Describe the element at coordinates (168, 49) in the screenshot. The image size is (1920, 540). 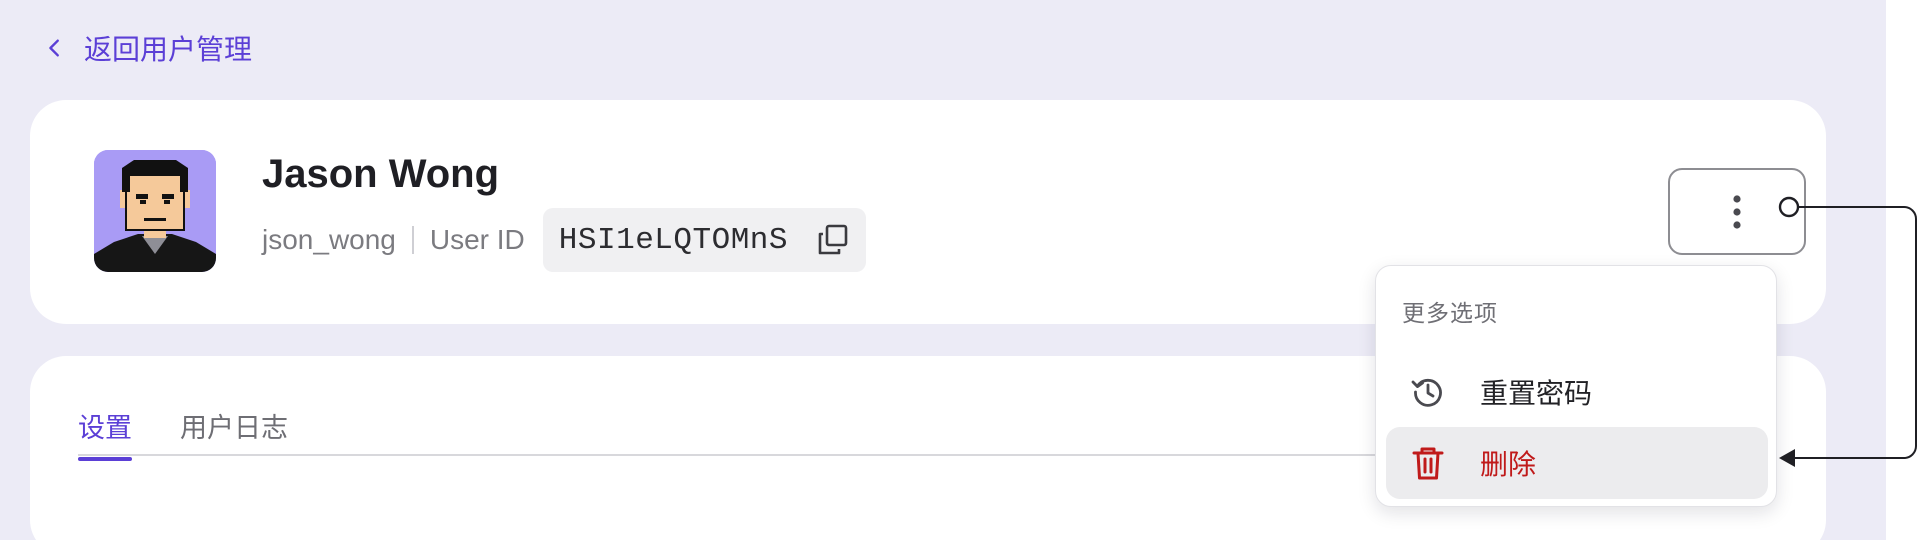
I see `back-link-label: 返回用户管理` at that location.